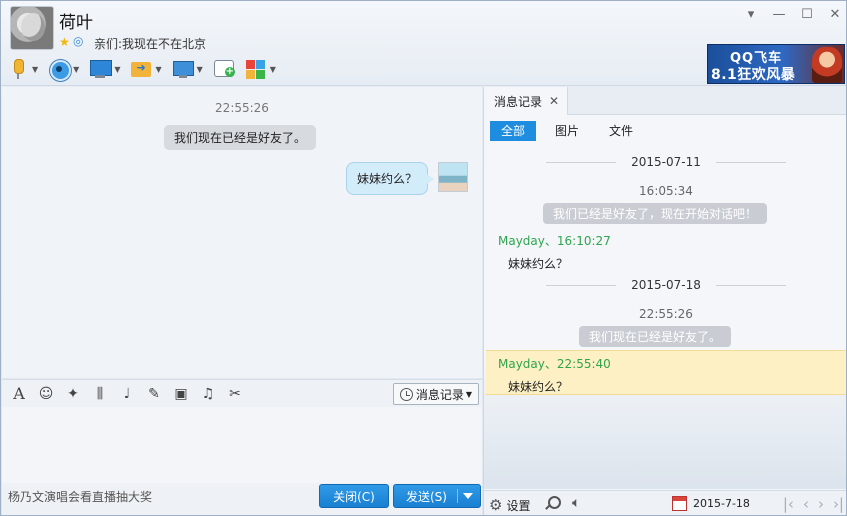 The image size is (847, 516). I want to click on message-add-icon, so click(224, 69).